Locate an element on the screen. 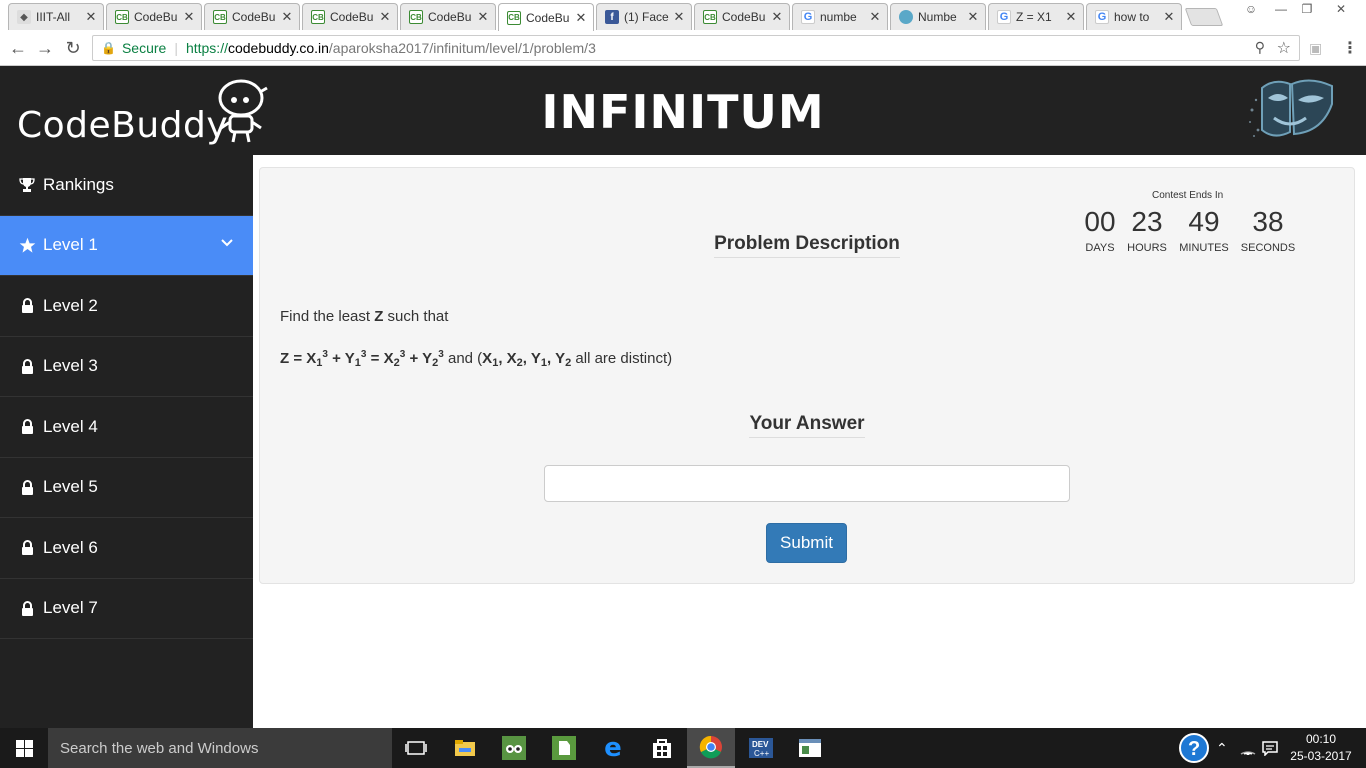 Image resolution: width=1366 pixels, height=768 pixels. task-view-icon is located at coordinates (416, 748).